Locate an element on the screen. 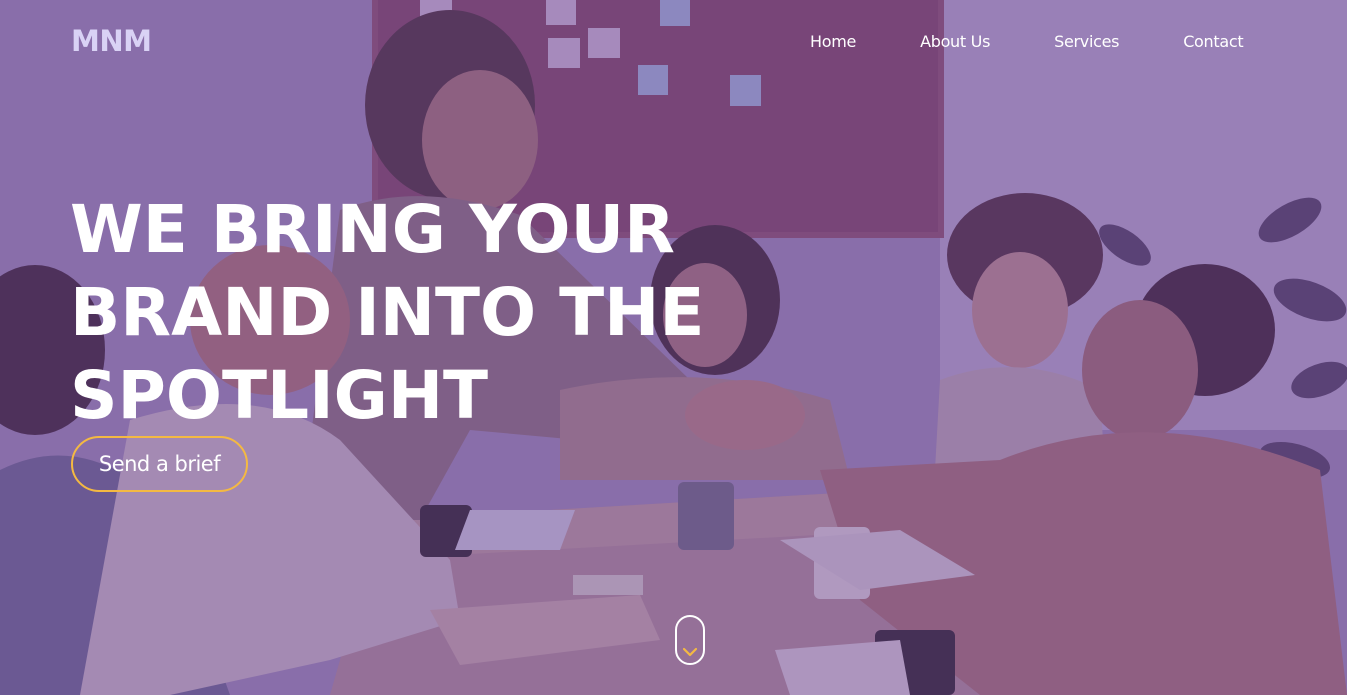 The height and width of the screenshot is (695, 1347). send-brief-button: Send a brief is located at coordinates (159, 464).